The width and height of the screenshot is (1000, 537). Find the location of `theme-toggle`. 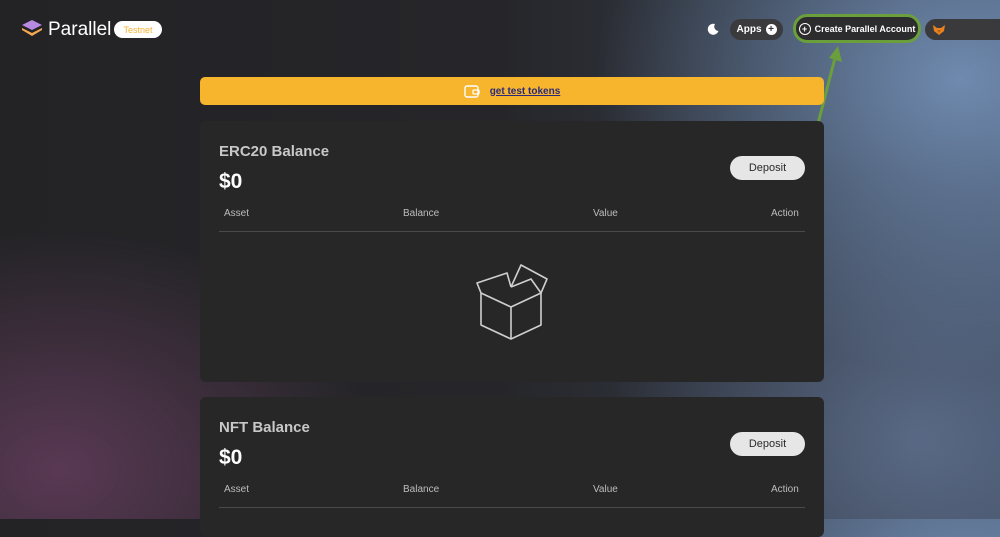

theme-toggle is located at coordinates (713, 31).